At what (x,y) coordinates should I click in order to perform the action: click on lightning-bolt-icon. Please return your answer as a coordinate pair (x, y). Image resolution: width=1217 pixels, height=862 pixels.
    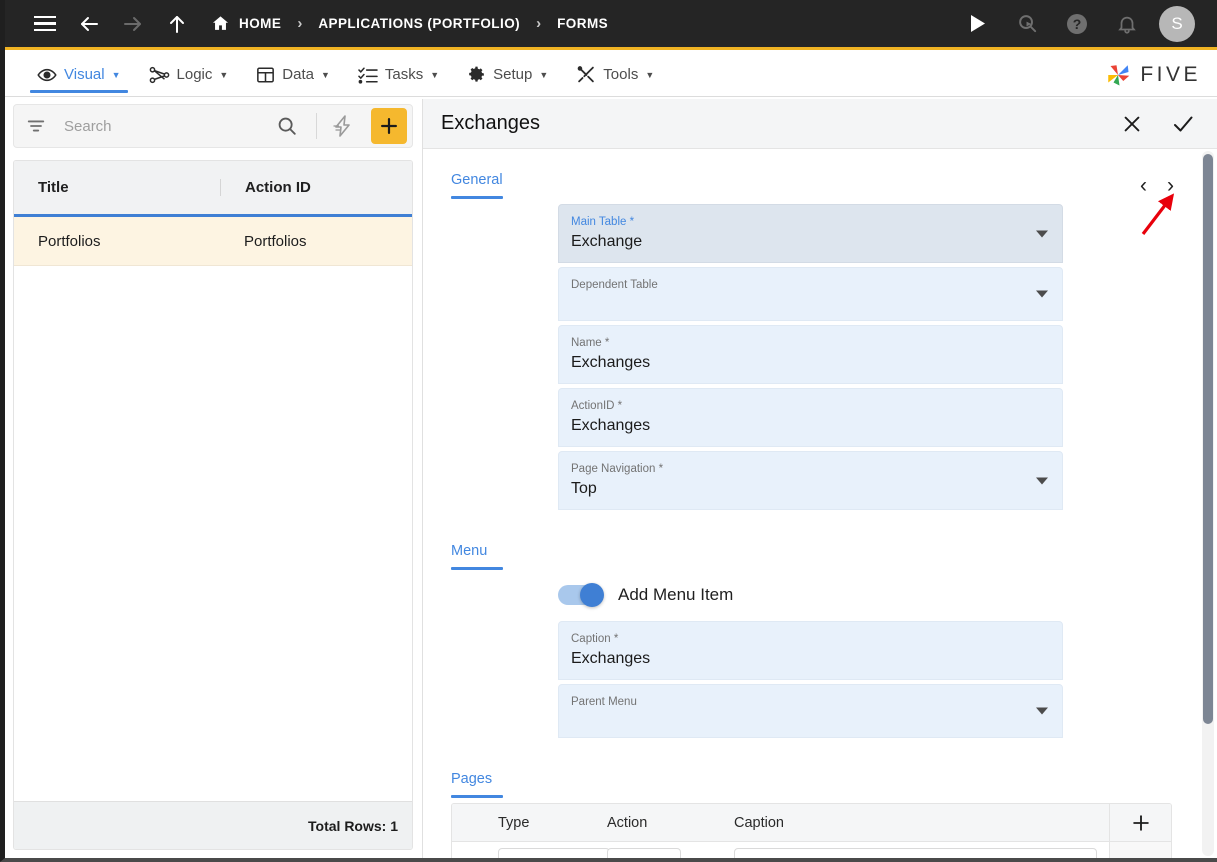
    Looking at the image, I should click on (343, 126).